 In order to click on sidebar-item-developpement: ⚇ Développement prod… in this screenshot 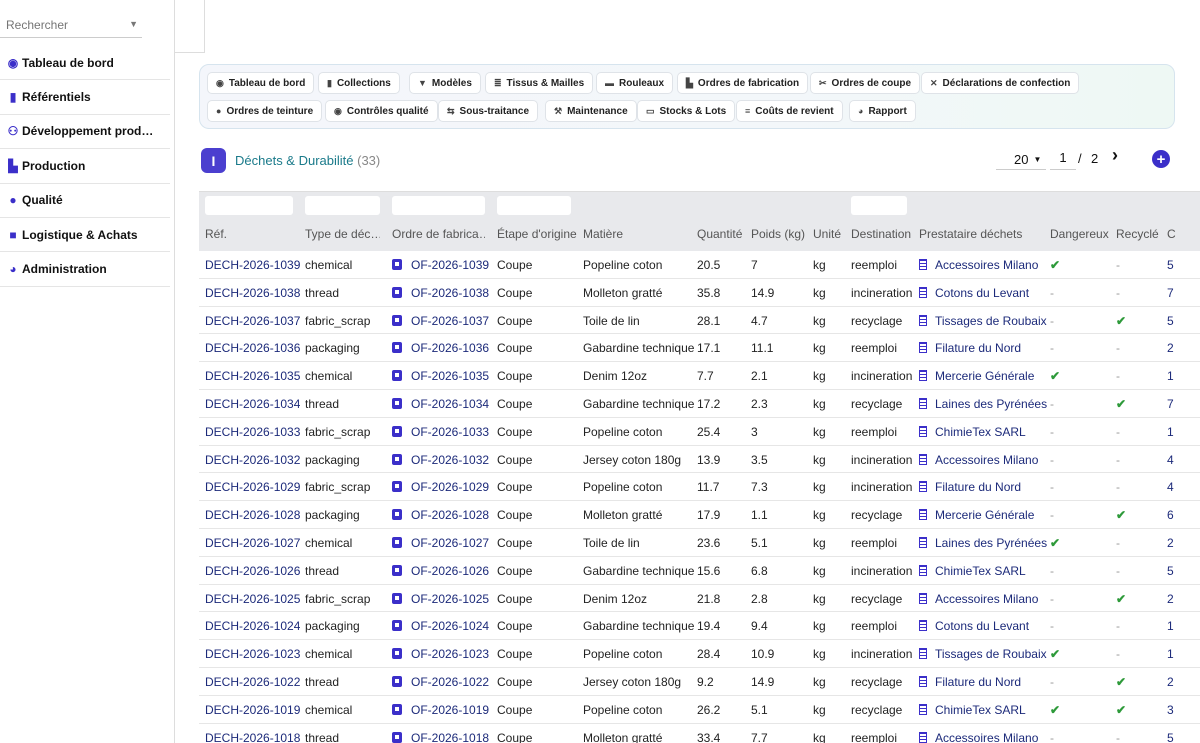, I will do `click(85, 132)`.